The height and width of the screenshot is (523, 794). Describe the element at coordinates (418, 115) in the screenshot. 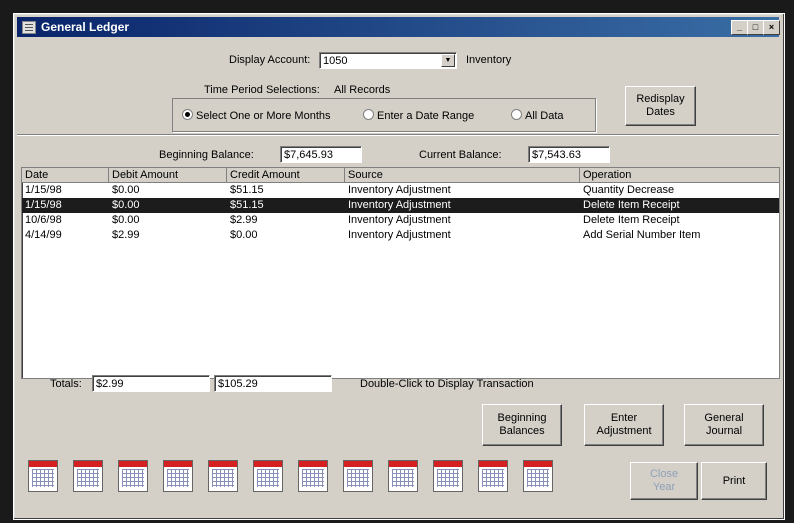

I see `radio-date-range: Enter a Date Range` at that location.